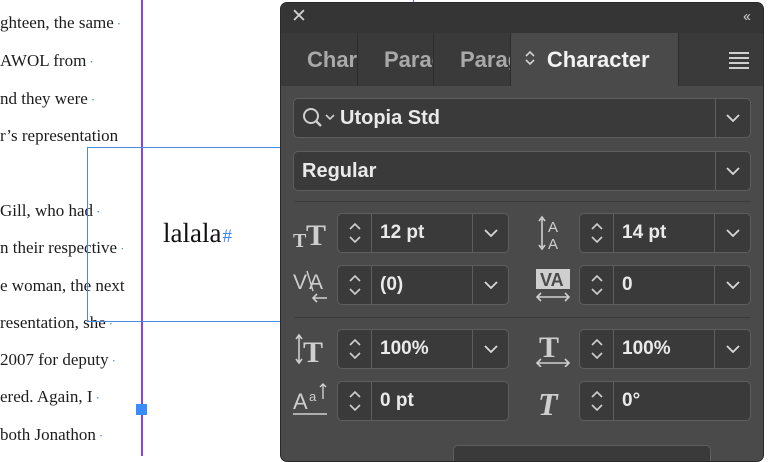 The height and width of the screenshot is (462, 778). I want to click on tracking-input: 0, so click(664, 285).